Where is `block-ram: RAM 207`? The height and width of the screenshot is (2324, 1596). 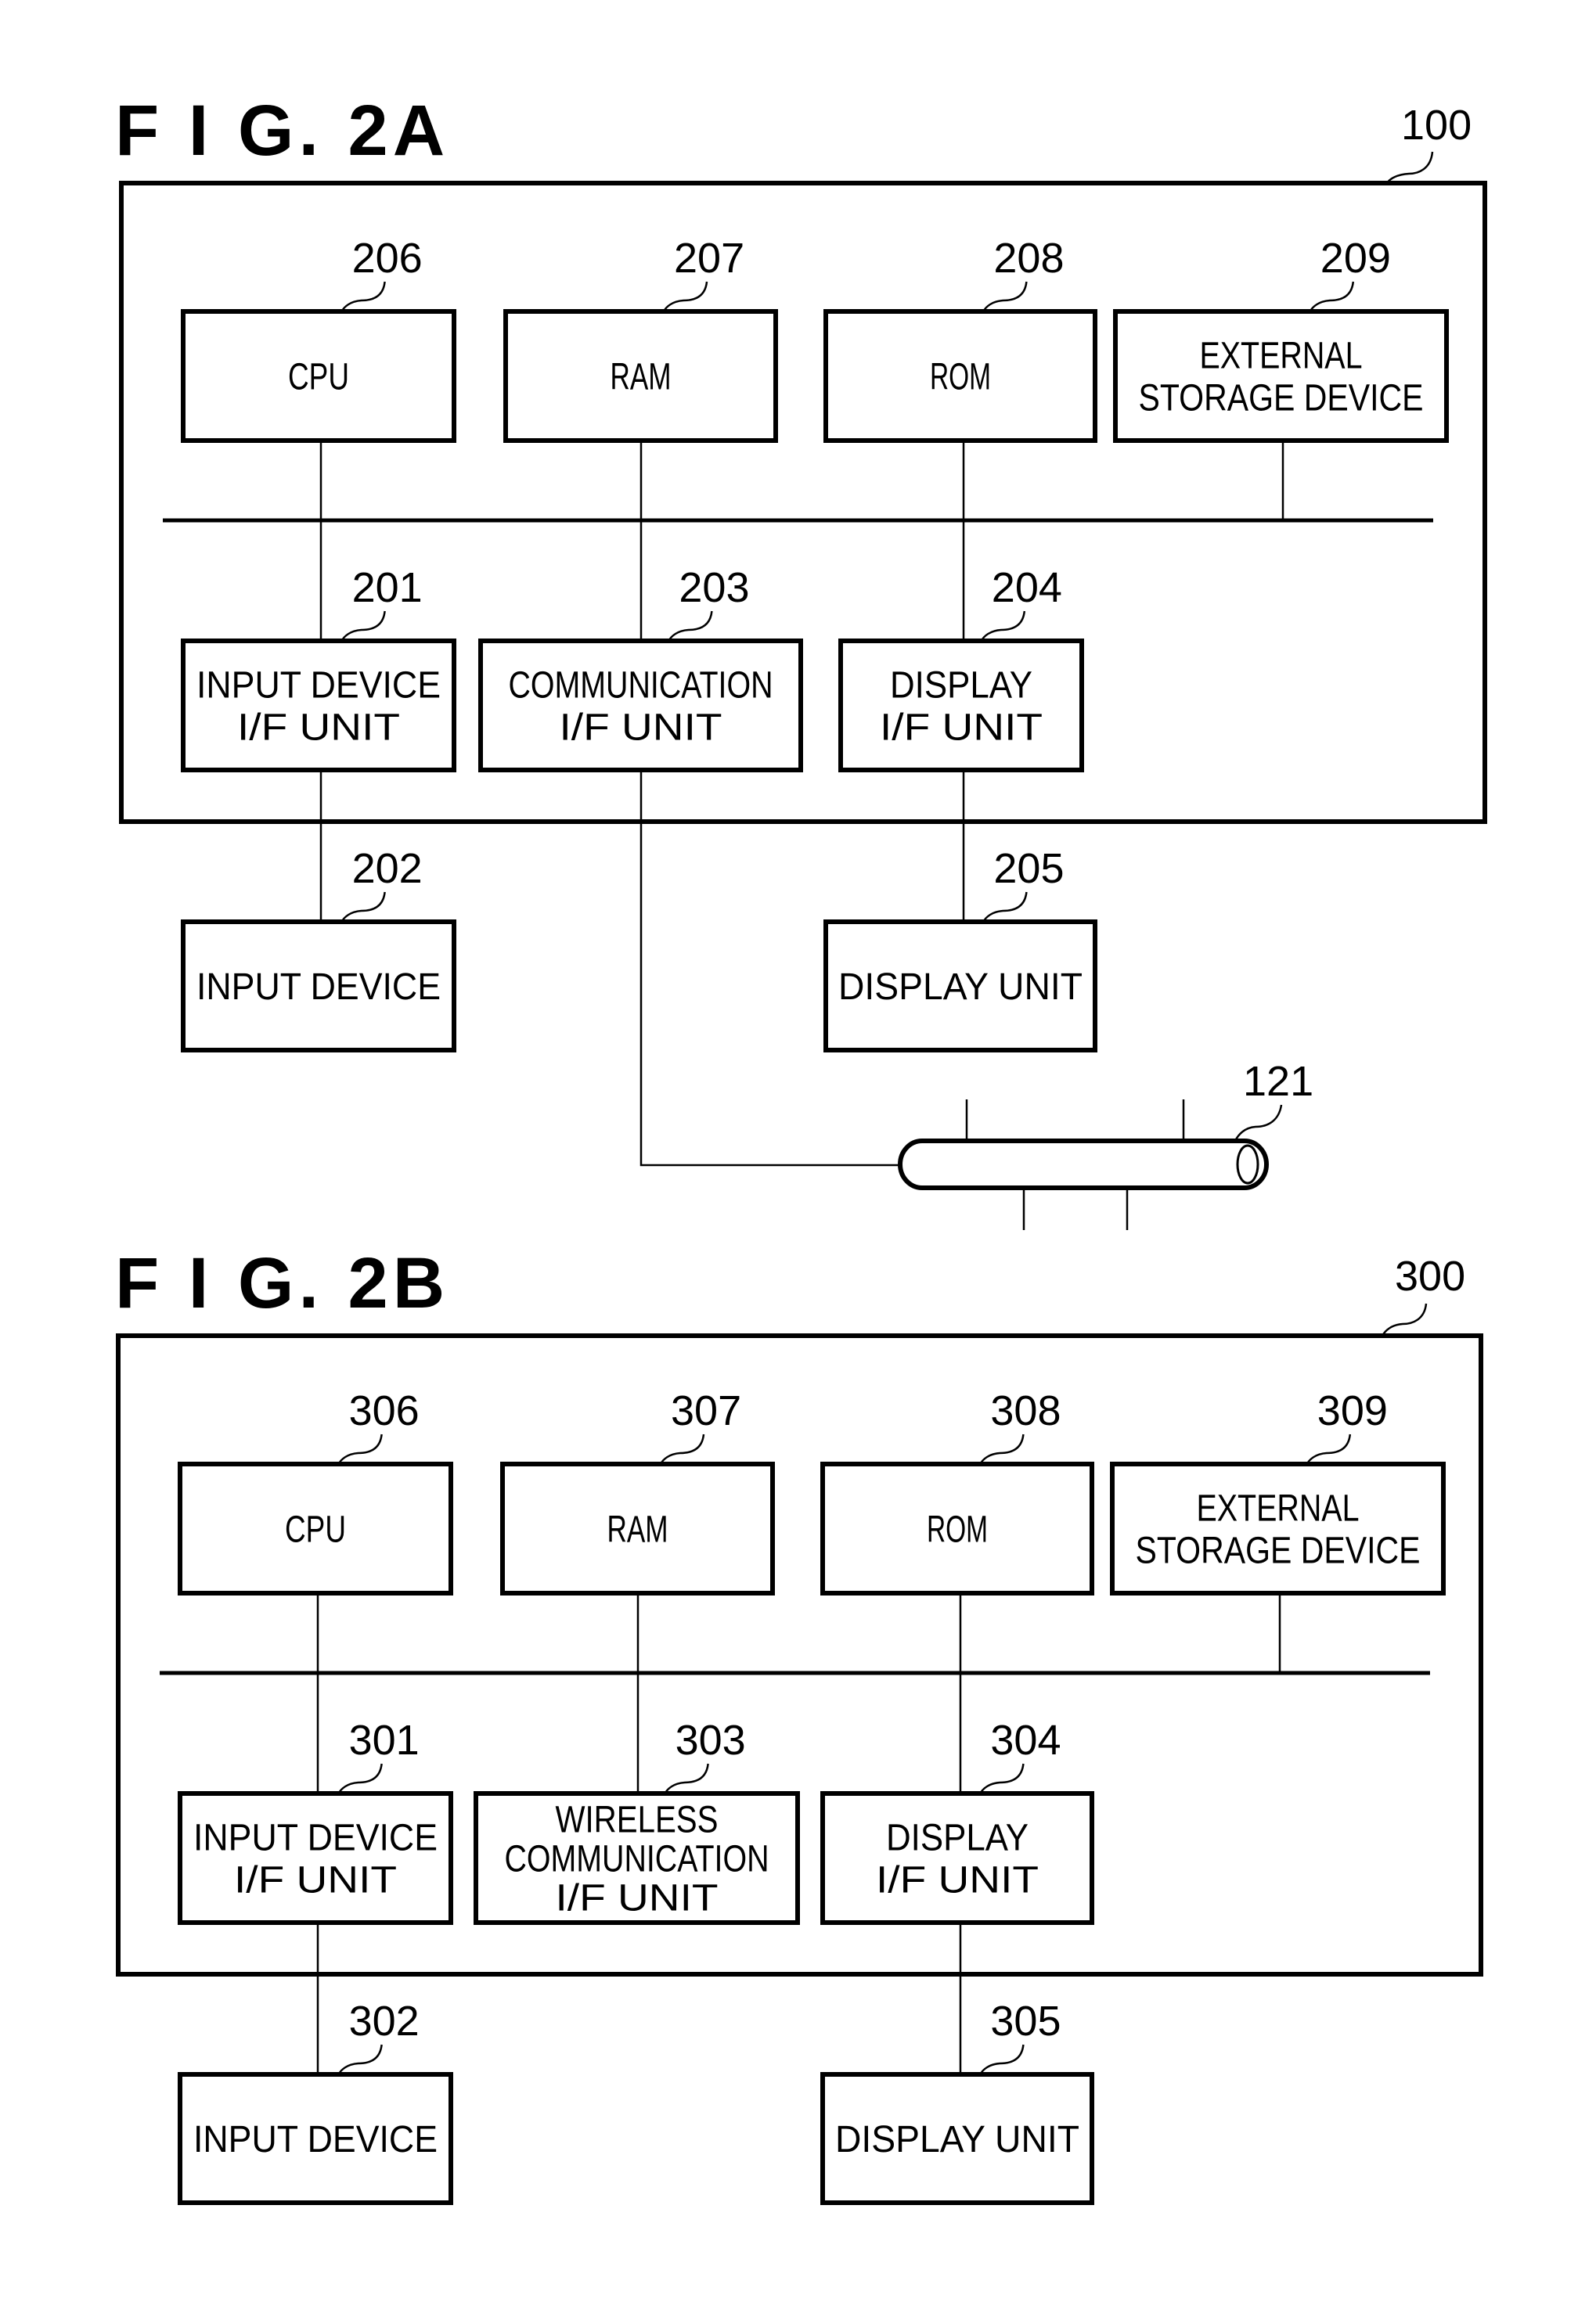
block-ram: RAM 207 is located at coordinates (641, 339).